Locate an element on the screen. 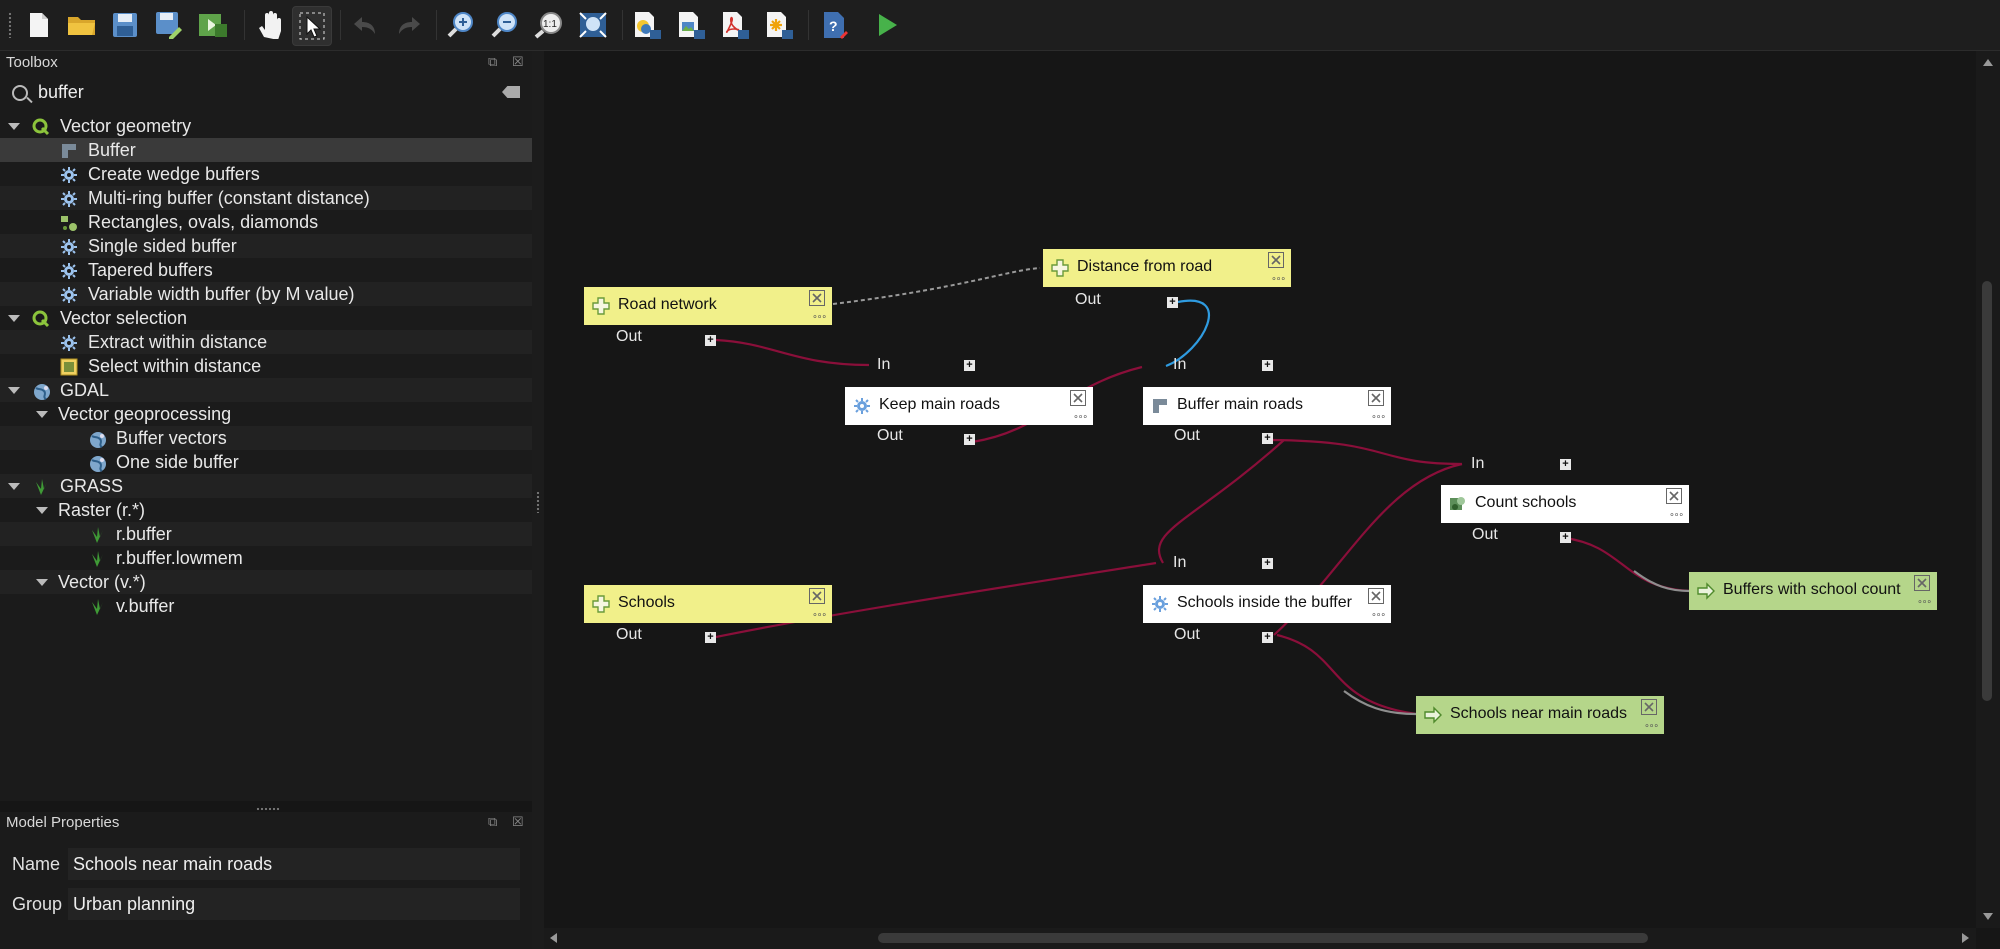 This screenshot has width=2000, height=949. node-schools: Schools ∘∘∘ is located at coordinates (708, 604).